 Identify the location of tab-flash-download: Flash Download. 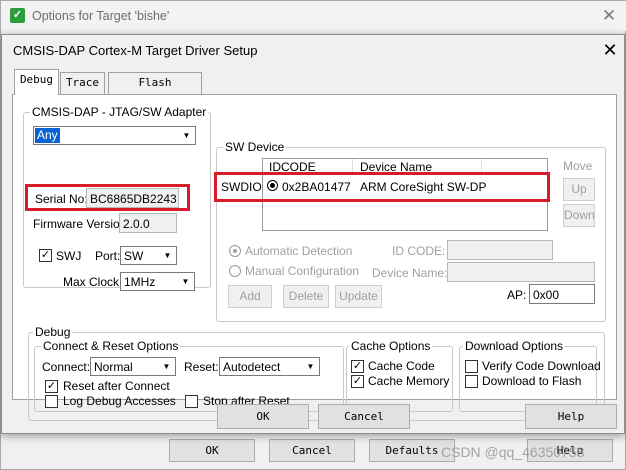
(155, 90).